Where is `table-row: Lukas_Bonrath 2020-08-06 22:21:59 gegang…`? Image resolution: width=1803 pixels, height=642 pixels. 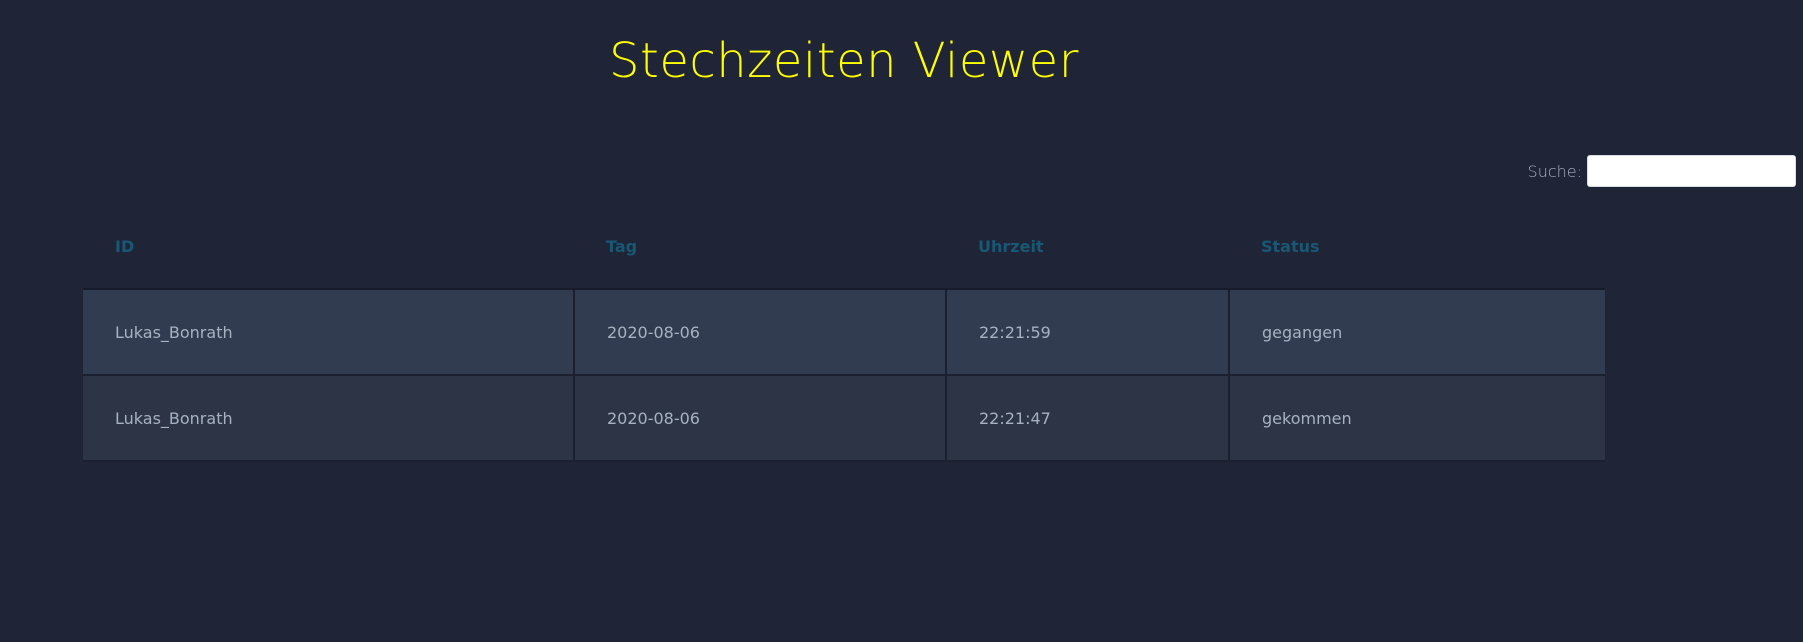 table-row: Lukas_Bonrath 2020-08-06 22:21:59 gegang… is located at coordinates (844, 332).